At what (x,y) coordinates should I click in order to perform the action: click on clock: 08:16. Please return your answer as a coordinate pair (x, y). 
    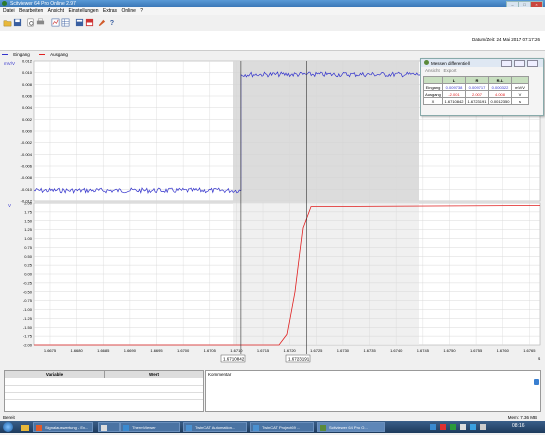
    Looking at the image, I should click on (518, 426).